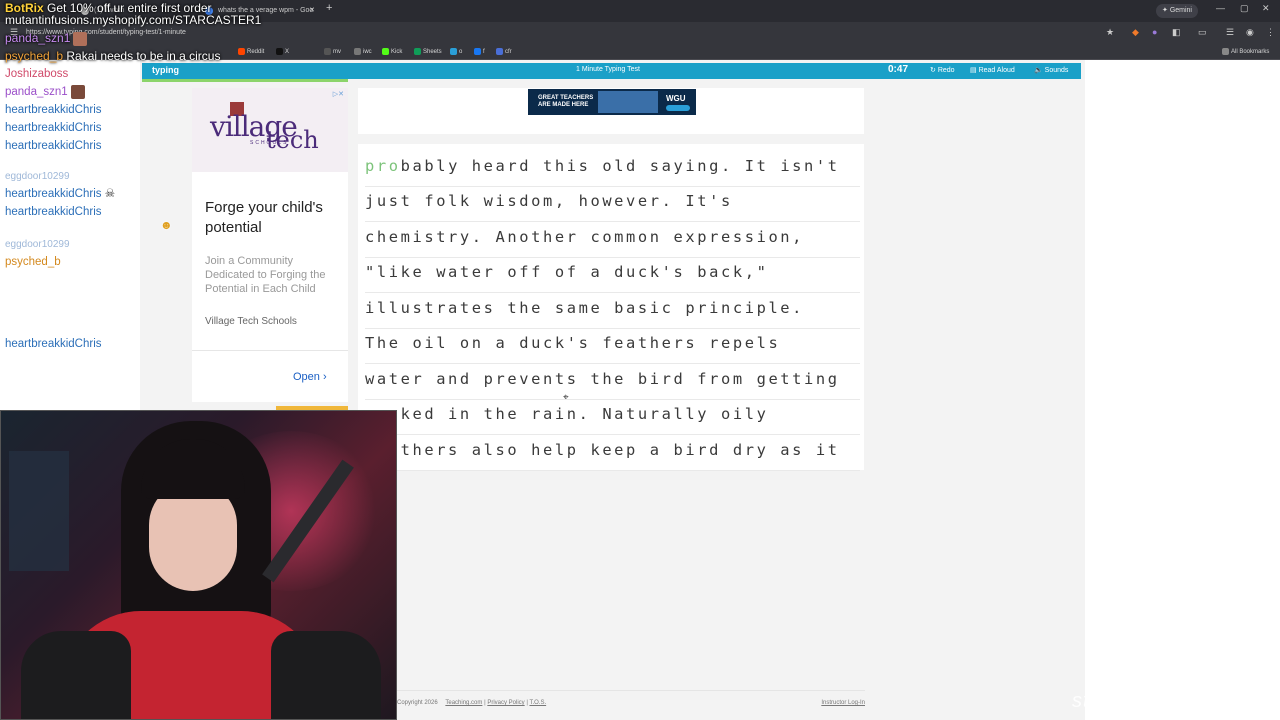  Describe the element at coordinates (417, 51) in the screenshot. I see `sheets-icon` at that location.